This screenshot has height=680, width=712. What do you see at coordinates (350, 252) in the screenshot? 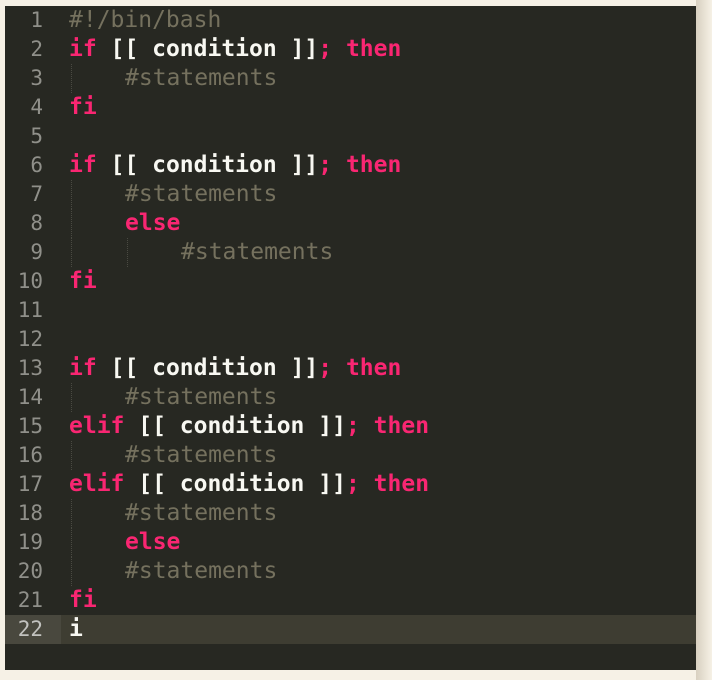
I see `code-line: 9 #statements` at bounding box center [350, 252].